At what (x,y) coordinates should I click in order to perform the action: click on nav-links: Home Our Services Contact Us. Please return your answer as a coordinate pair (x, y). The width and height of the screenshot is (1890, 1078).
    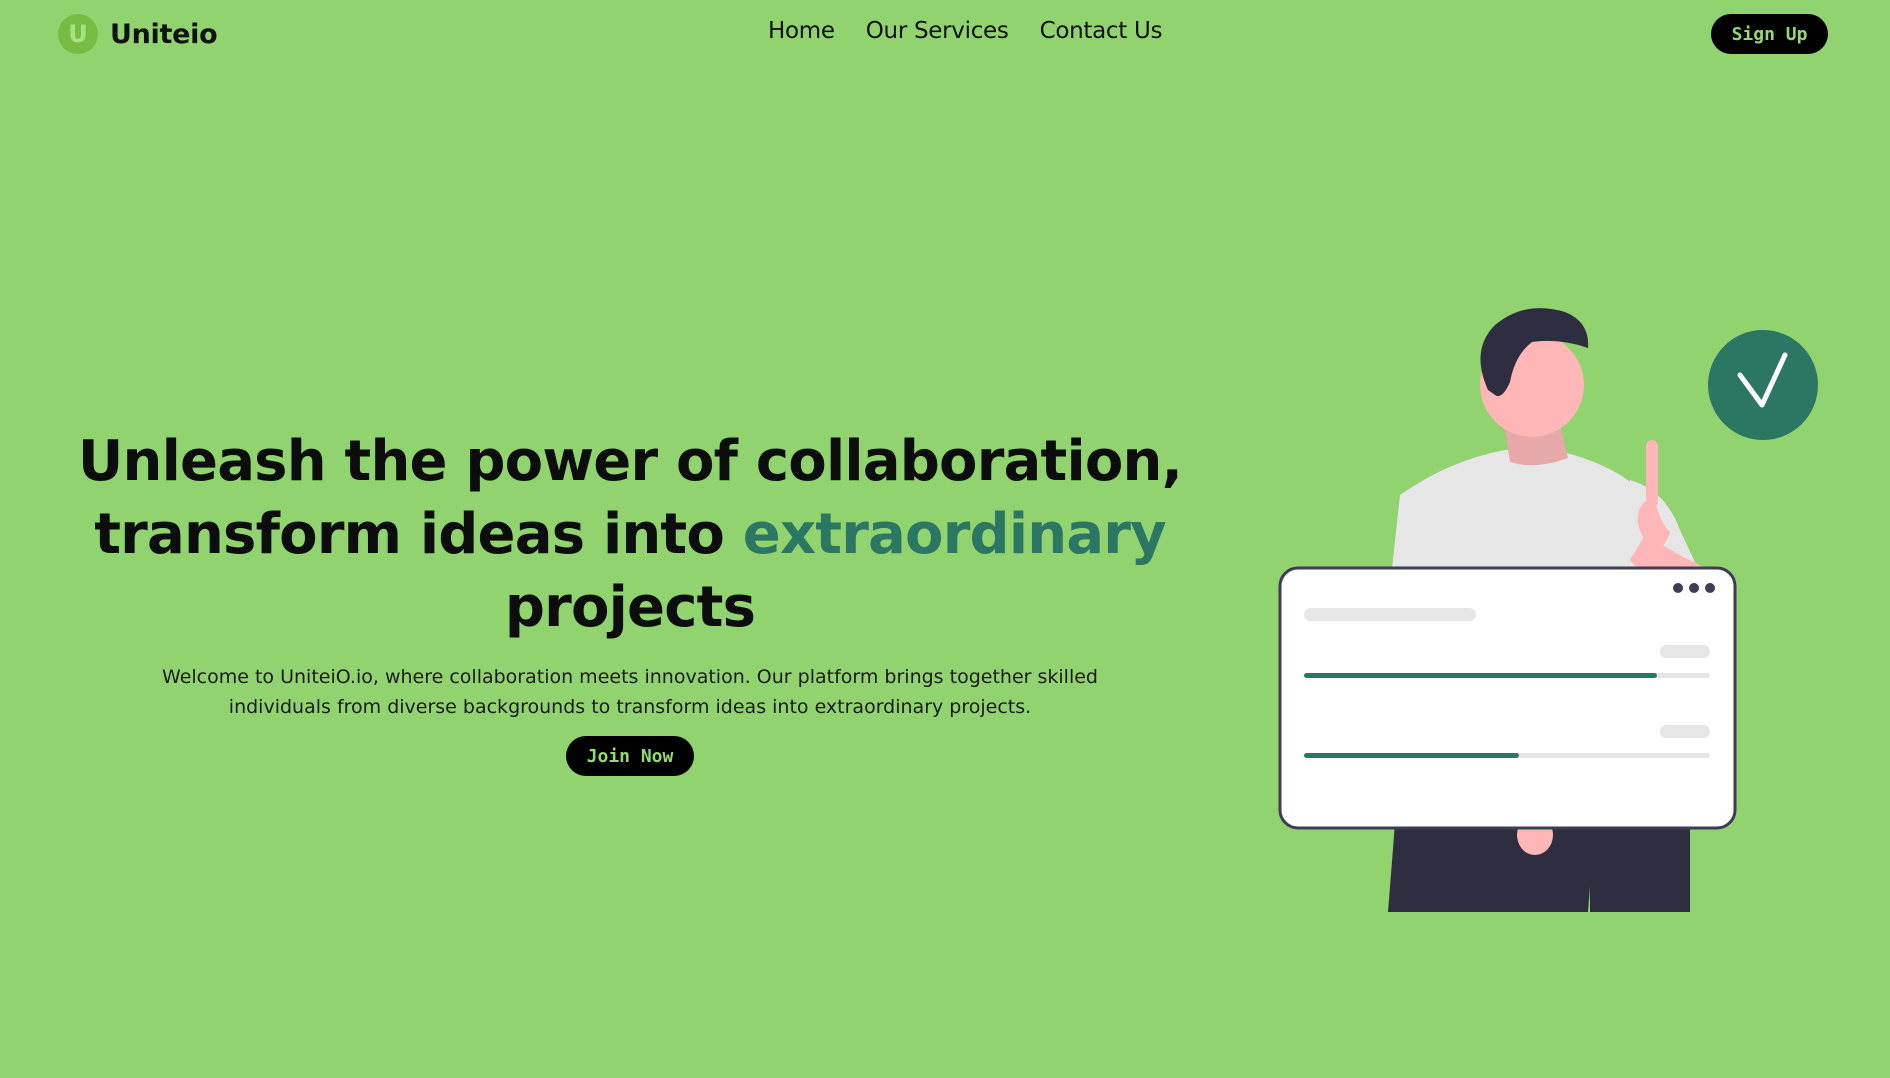
    Looking at the image, I should click on (965, 31).